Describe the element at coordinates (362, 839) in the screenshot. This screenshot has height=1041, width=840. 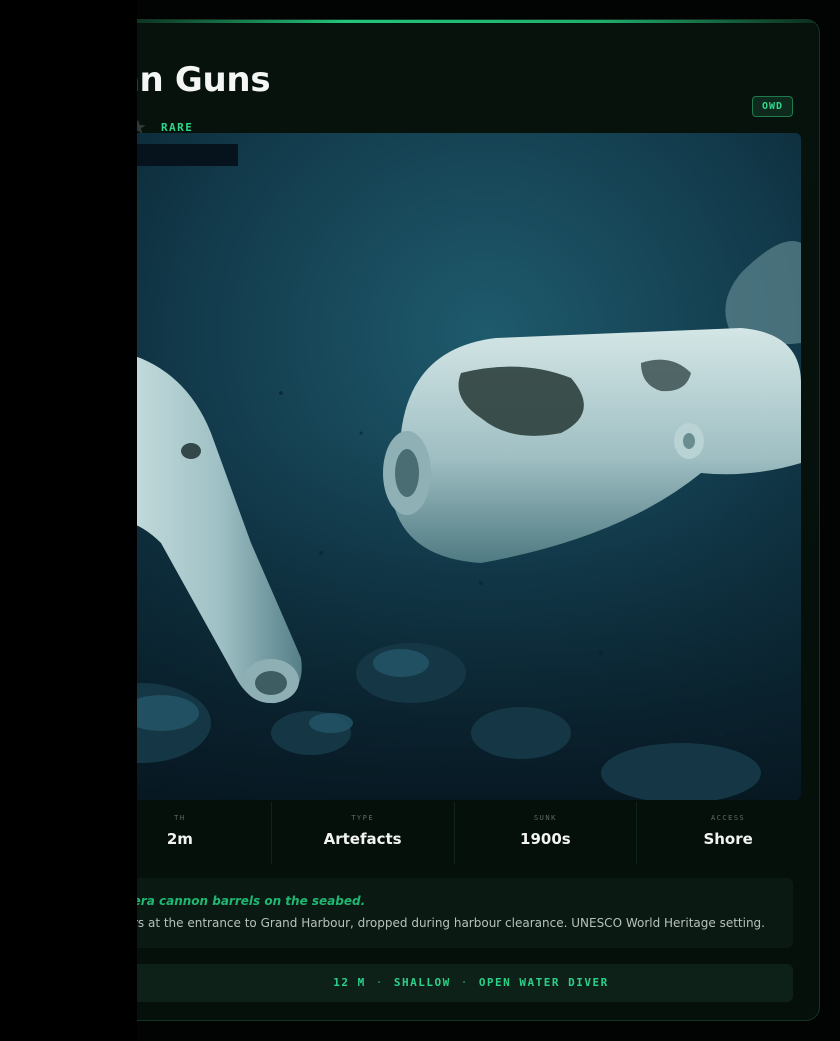
I see `stat-value: Artefacts` at that location.